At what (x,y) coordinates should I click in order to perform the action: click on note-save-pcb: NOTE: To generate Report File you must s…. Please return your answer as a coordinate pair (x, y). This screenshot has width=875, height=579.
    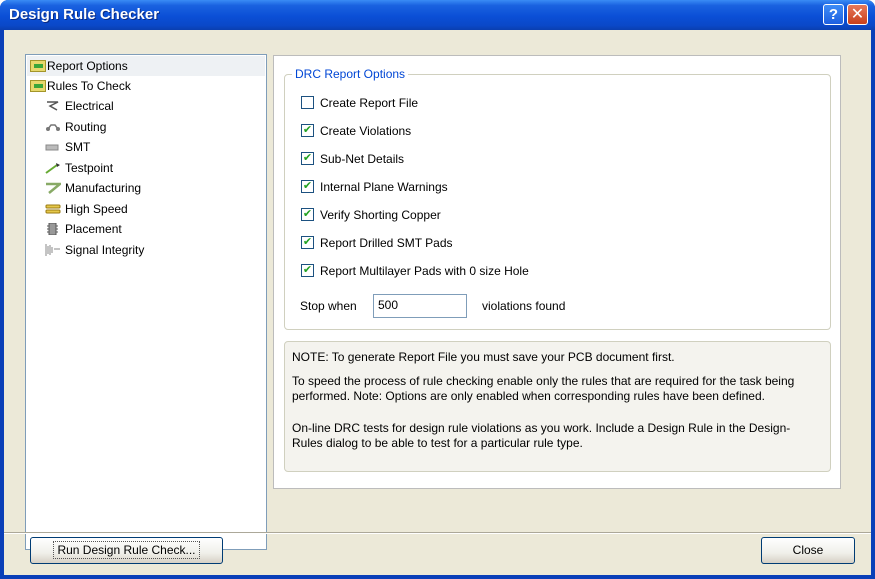
    Looking at the image, I should click on (483, 357).